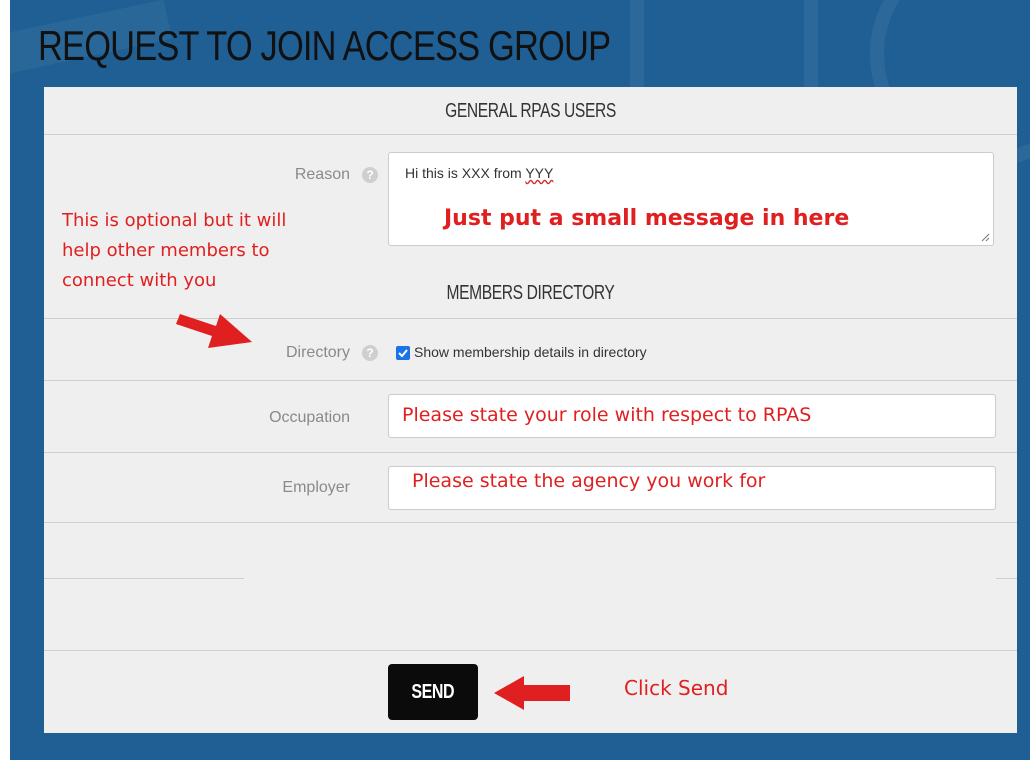  Describe the element at coordinates (530, 352) in the screenshot. I see `directory-checkbox-label: Show membership details in directory` at that location.